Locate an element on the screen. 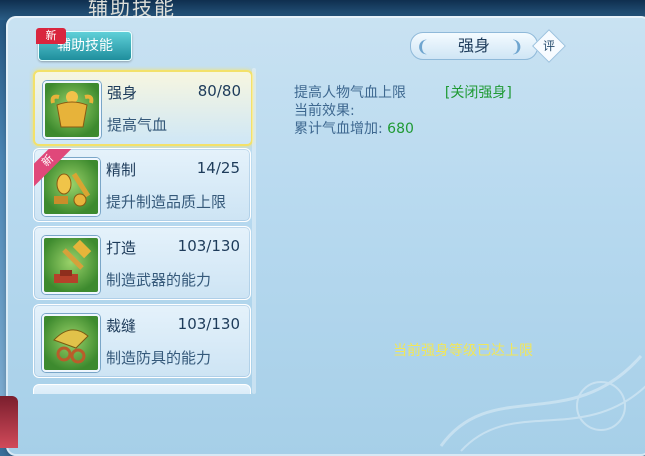 Image resolution: width=645 pixels, height=456 pixels. bonus-value: 680 is located at coordinates (400, 129).